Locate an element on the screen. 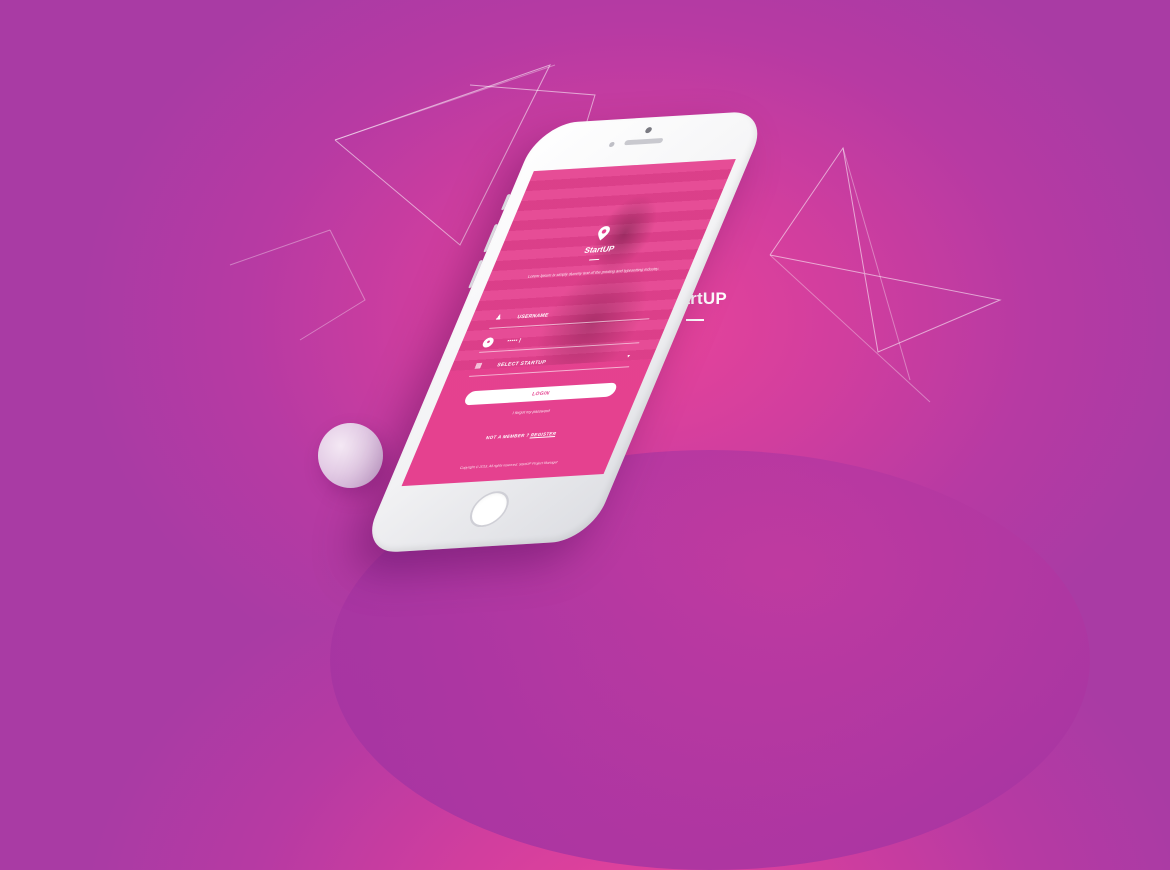 The height and width of the screenshot is (870, 1170). earpiece-speaker is located at coordinates (643, 142).